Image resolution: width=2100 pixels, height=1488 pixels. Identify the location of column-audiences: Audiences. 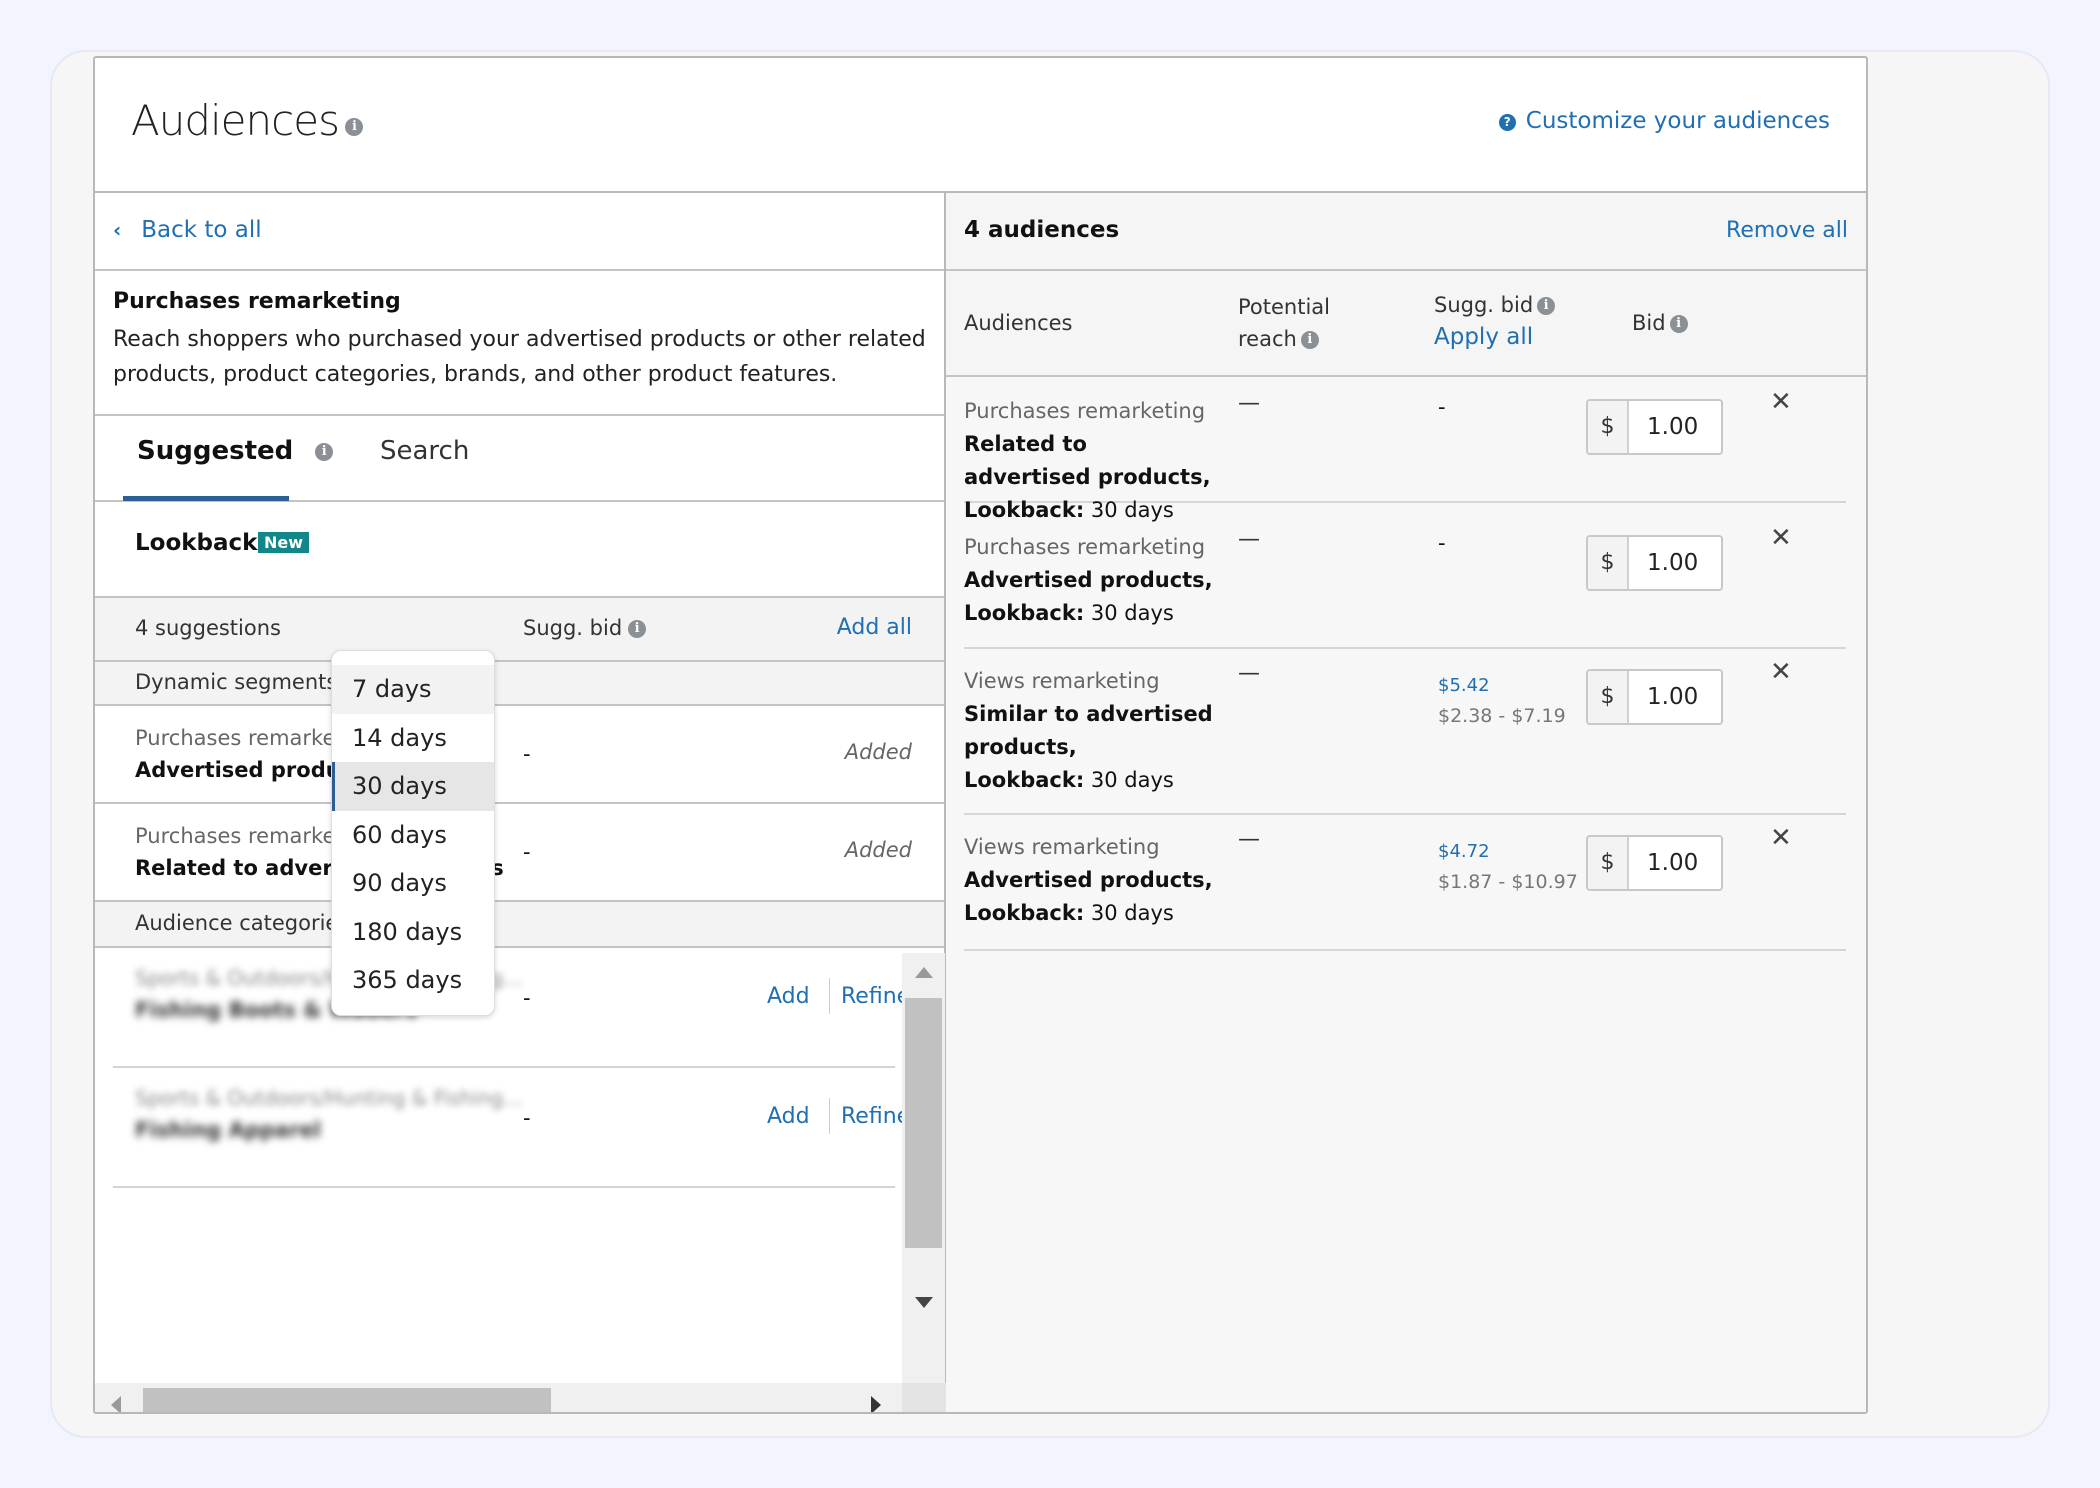
(1018, 323).